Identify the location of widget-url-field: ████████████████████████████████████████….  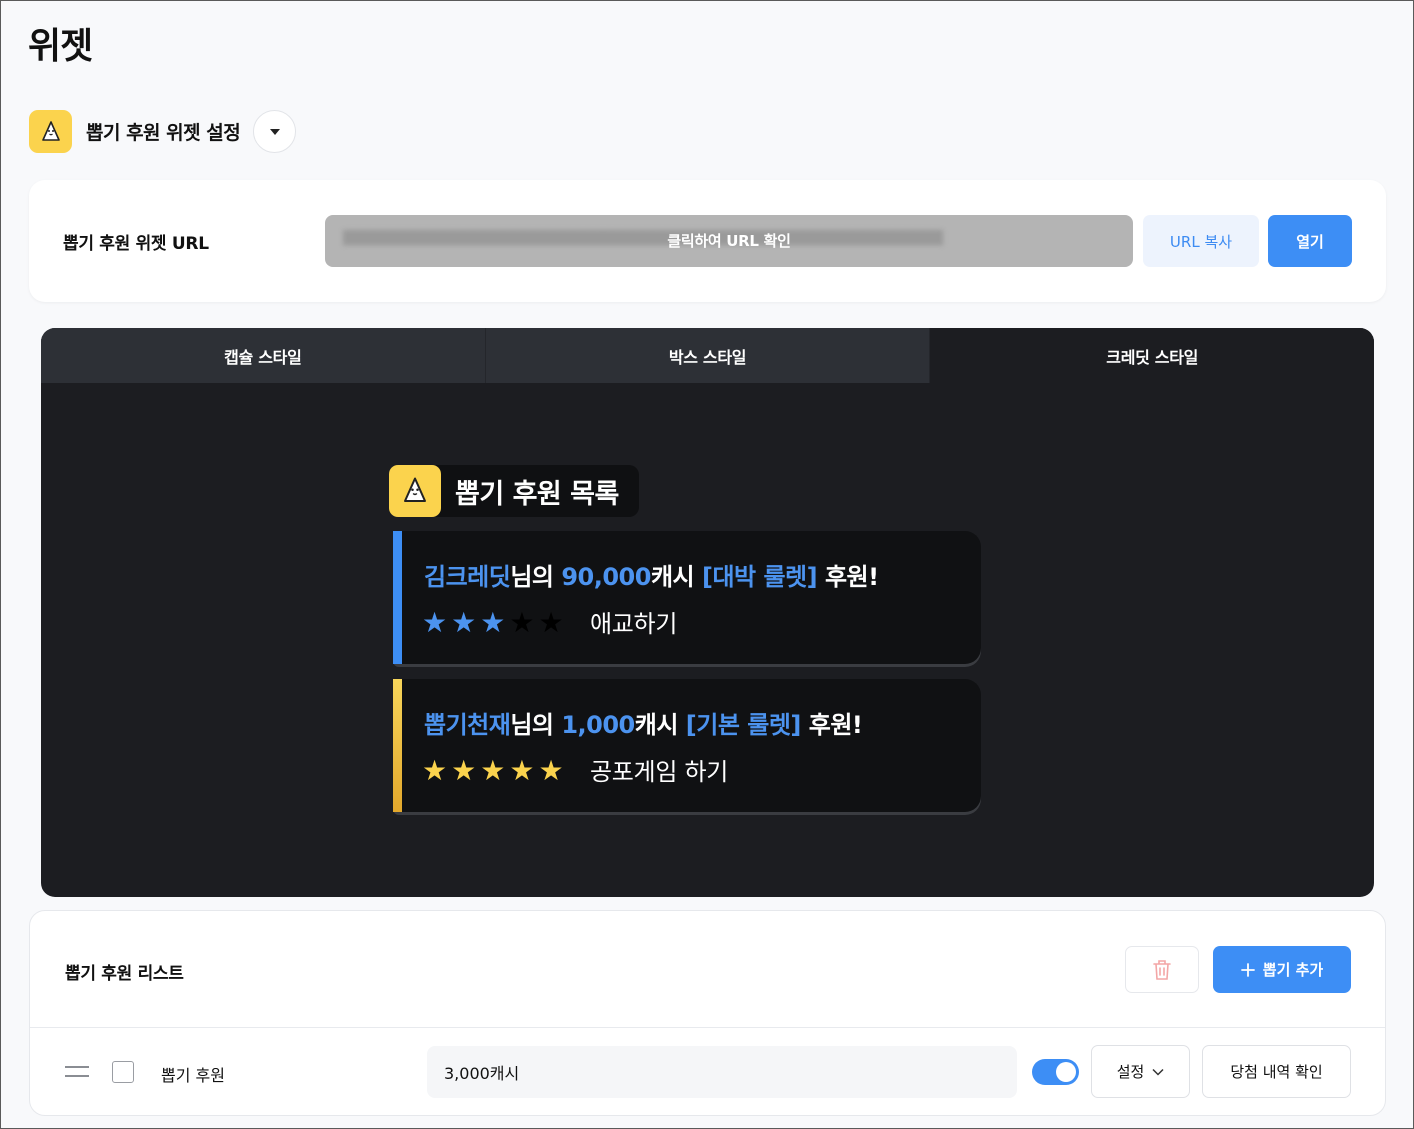
(729, 241).